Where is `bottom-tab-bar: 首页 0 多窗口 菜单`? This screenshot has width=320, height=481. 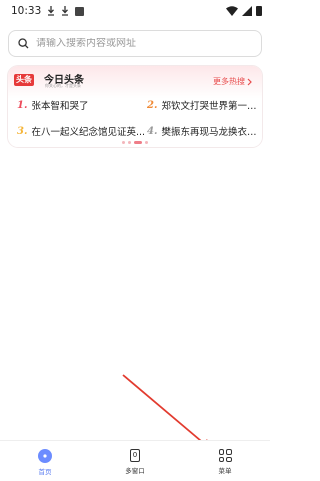 bottom-tab-bar: 首页 0 多窗口 菜单 is located at coordinates (135, 460).